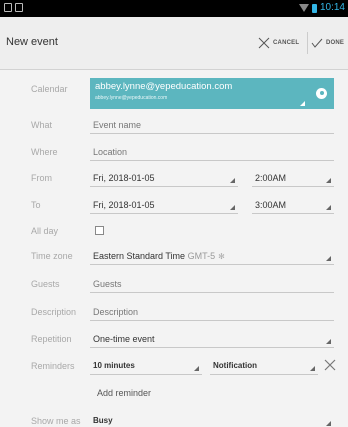  I want to click on check-icon, so click(317, 43).